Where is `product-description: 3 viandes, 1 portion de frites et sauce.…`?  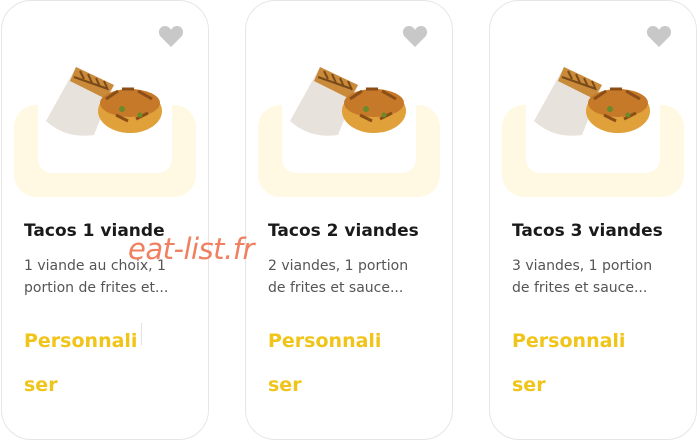 product-description: 3 viandes, 1 portion de frites et sauce.… is located at coordinates (592, 277).